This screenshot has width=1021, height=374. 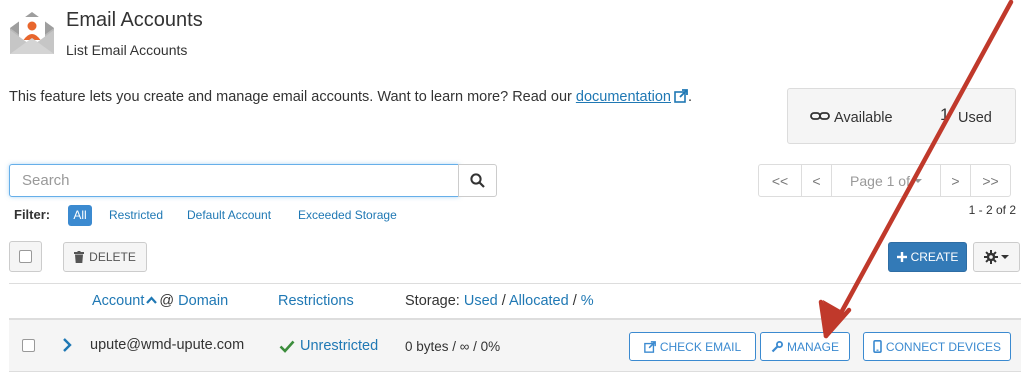 I want to click on chevron-right-icon, so click(x=67, y=345).